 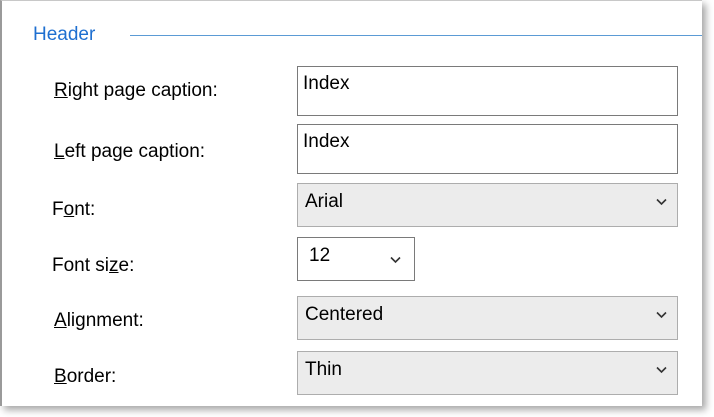 What do you see at coordinates (93, 265) in the screenshot?
I see `font-size-label: Font size:` at bounding box center [93, 265].